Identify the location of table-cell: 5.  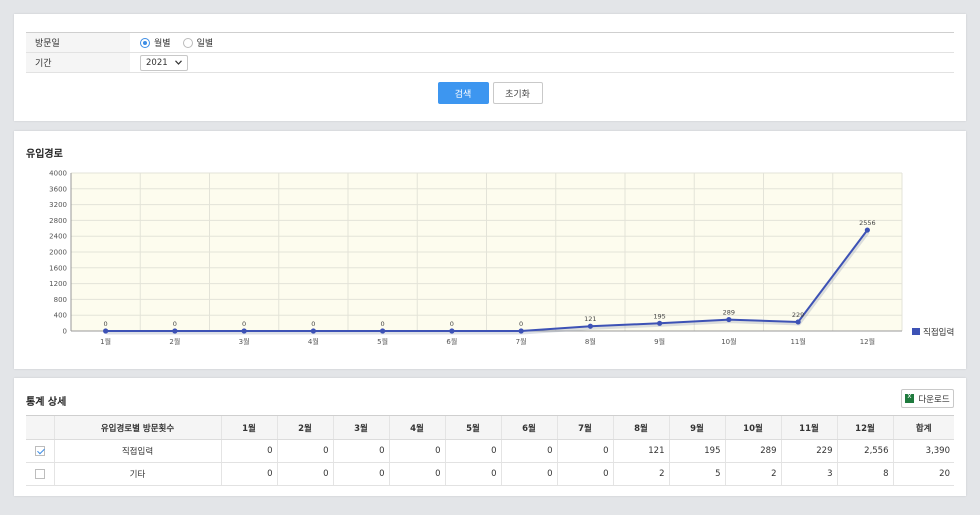
(696, 474).